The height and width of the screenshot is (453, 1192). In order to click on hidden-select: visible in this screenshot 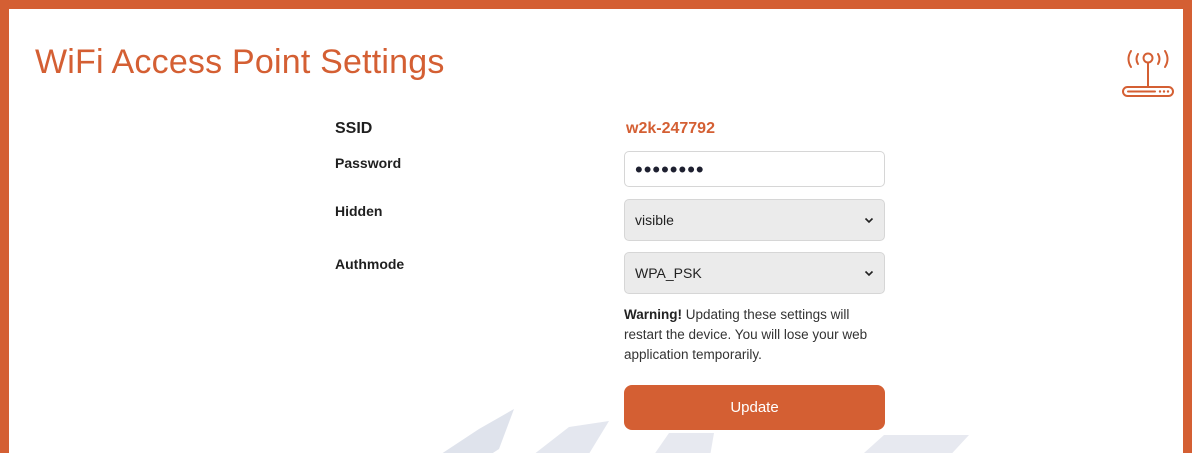, I will do `click(754, 220)`.